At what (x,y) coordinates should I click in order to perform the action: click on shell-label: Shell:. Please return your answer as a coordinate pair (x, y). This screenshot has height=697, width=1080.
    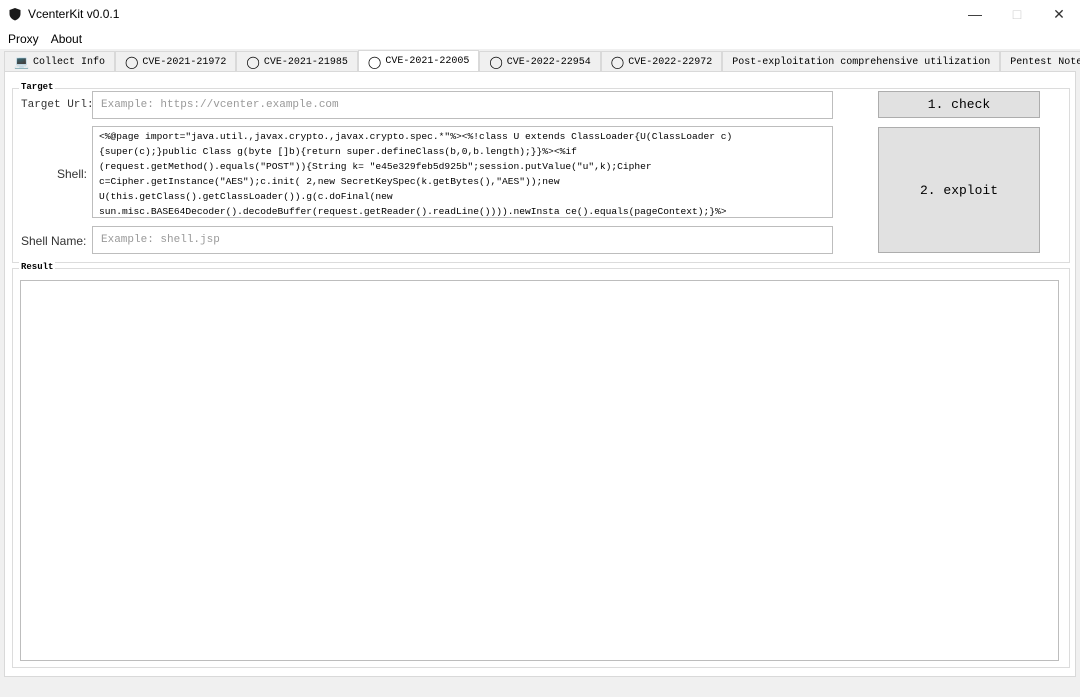
    Looking at the image, I should click on (72, 174).